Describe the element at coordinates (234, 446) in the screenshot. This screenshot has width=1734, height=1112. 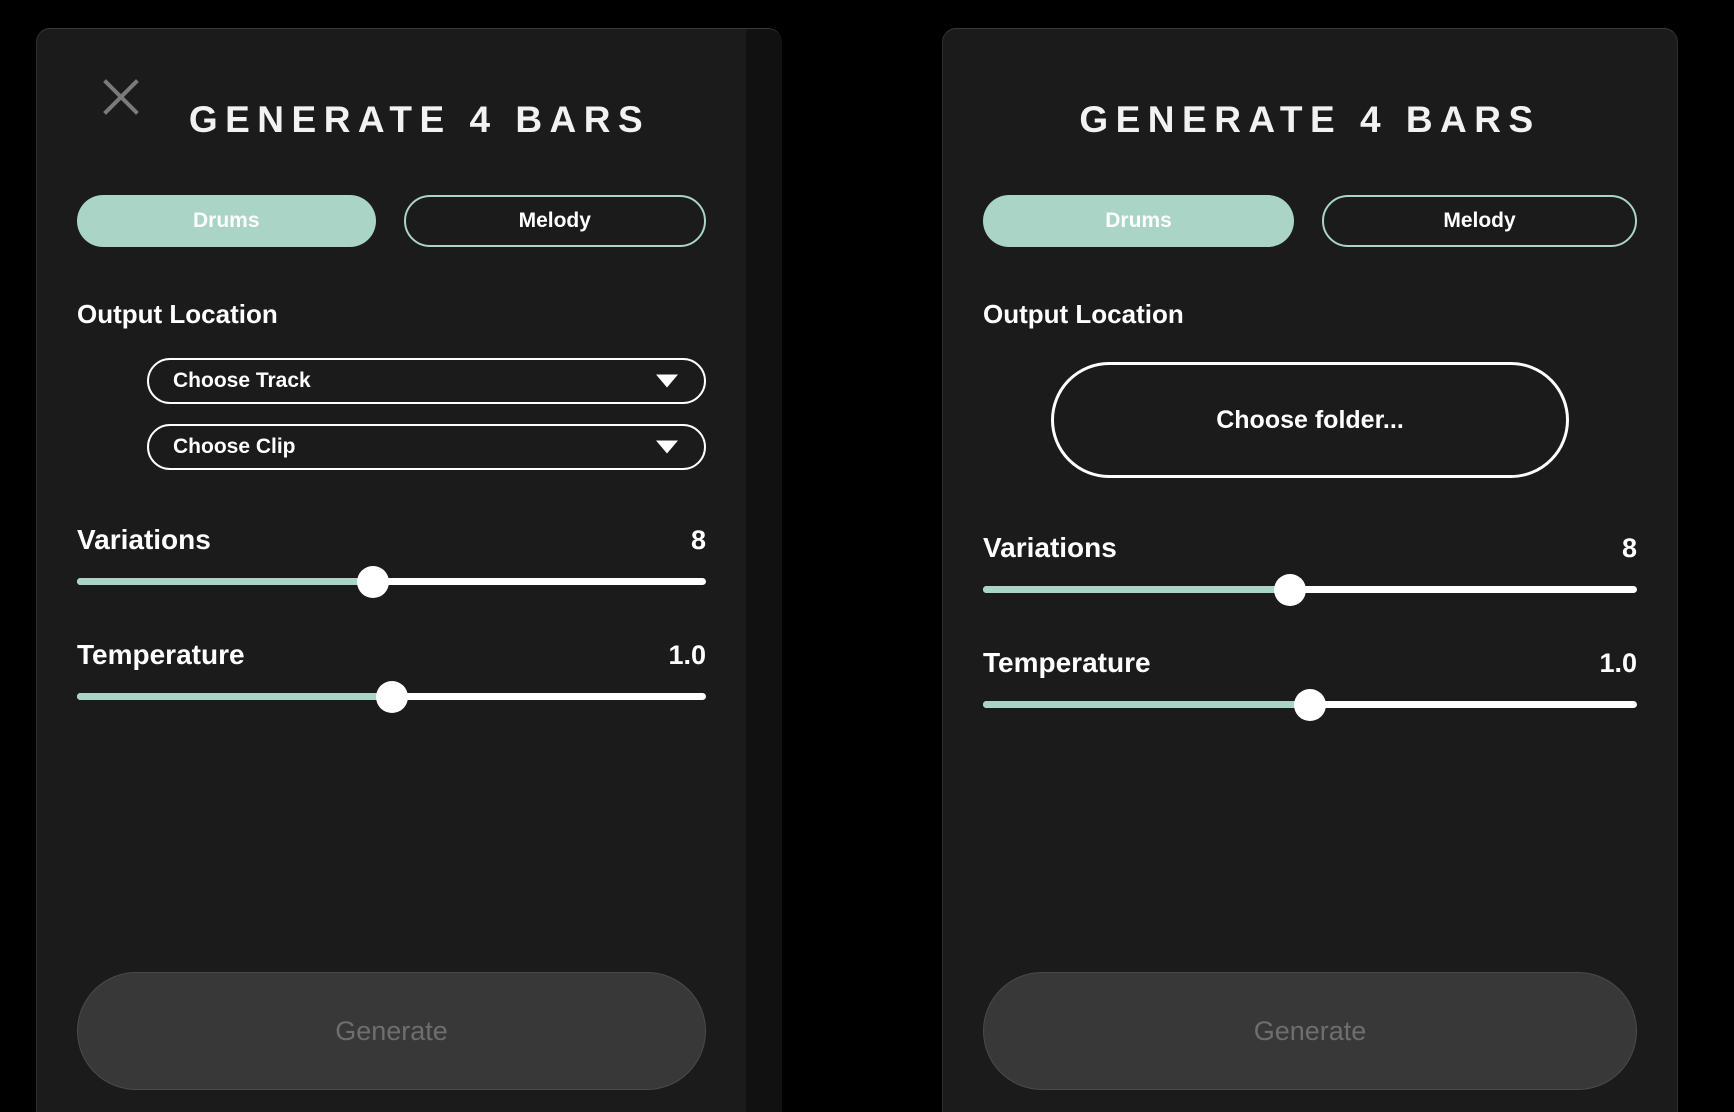
I see `choose-clip-dropdown-label: Choose Clip` at that location.